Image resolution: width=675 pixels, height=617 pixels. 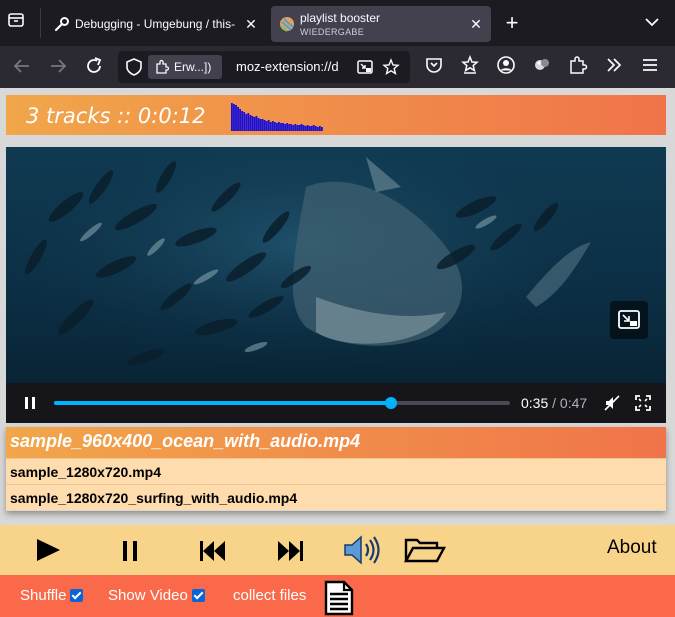 I want to click on double-chevron-right-icon, so click(x=614, y=65).